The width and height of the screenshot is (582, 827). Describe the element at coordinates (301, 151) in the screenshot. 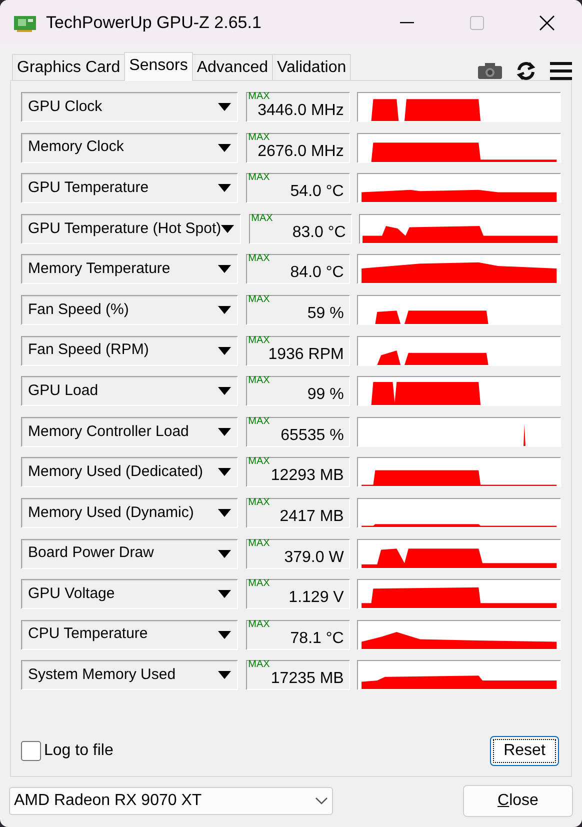

I see `sensor-value: 2676.0 MHz` at that location.